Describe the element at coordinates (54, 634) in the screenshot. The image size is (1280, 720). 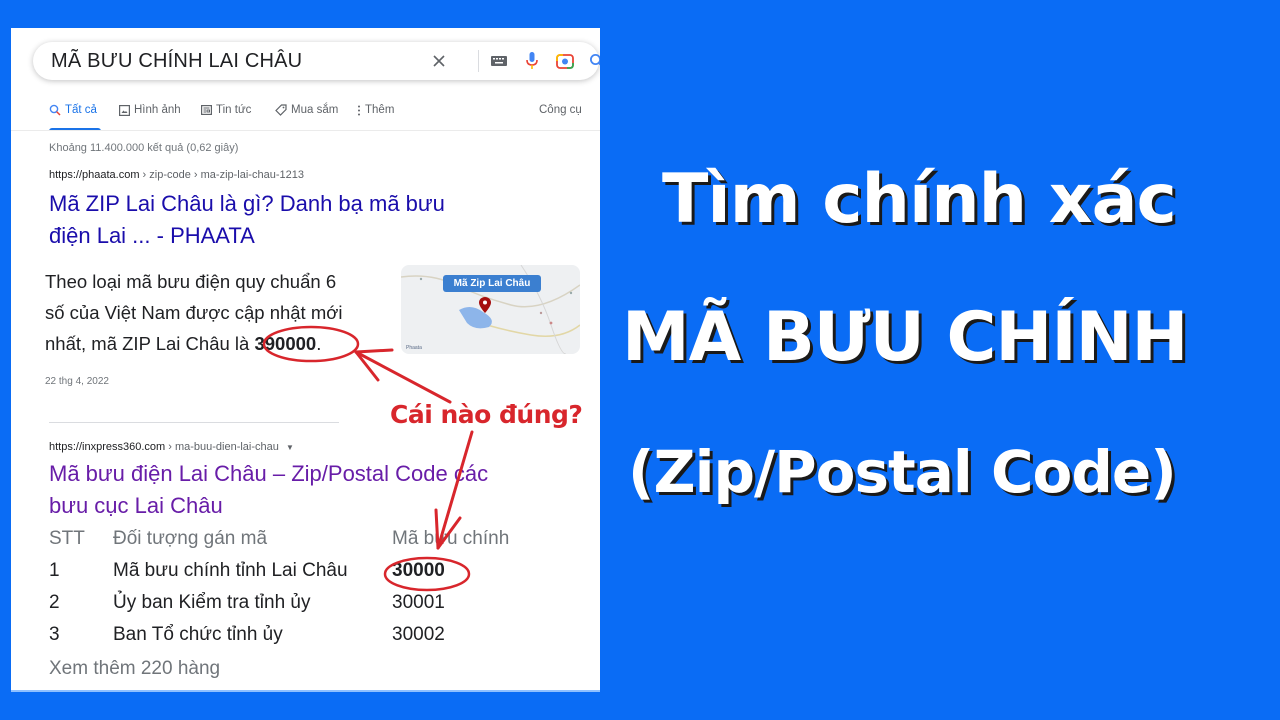
I see `table-cell: 3` at that location.